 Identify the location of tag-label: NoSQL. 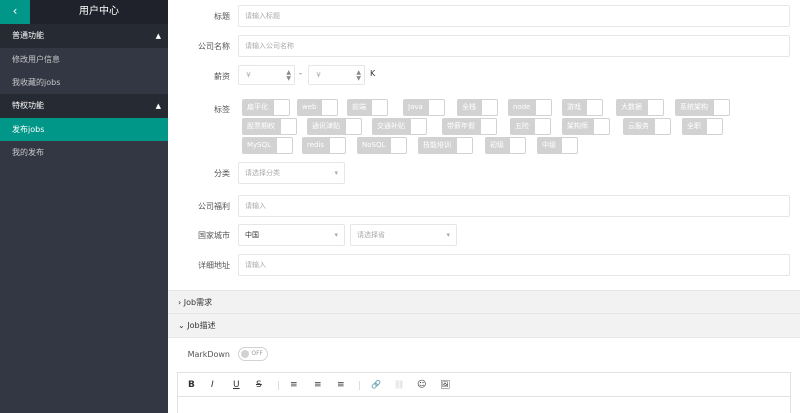
(374, 145).